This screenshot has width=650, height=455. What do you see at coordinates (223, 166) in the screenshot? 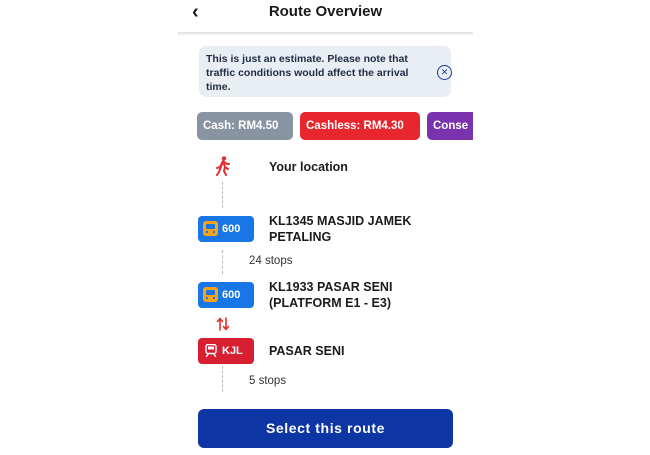
I see `walking-icon` at bounding box center [223, 166].